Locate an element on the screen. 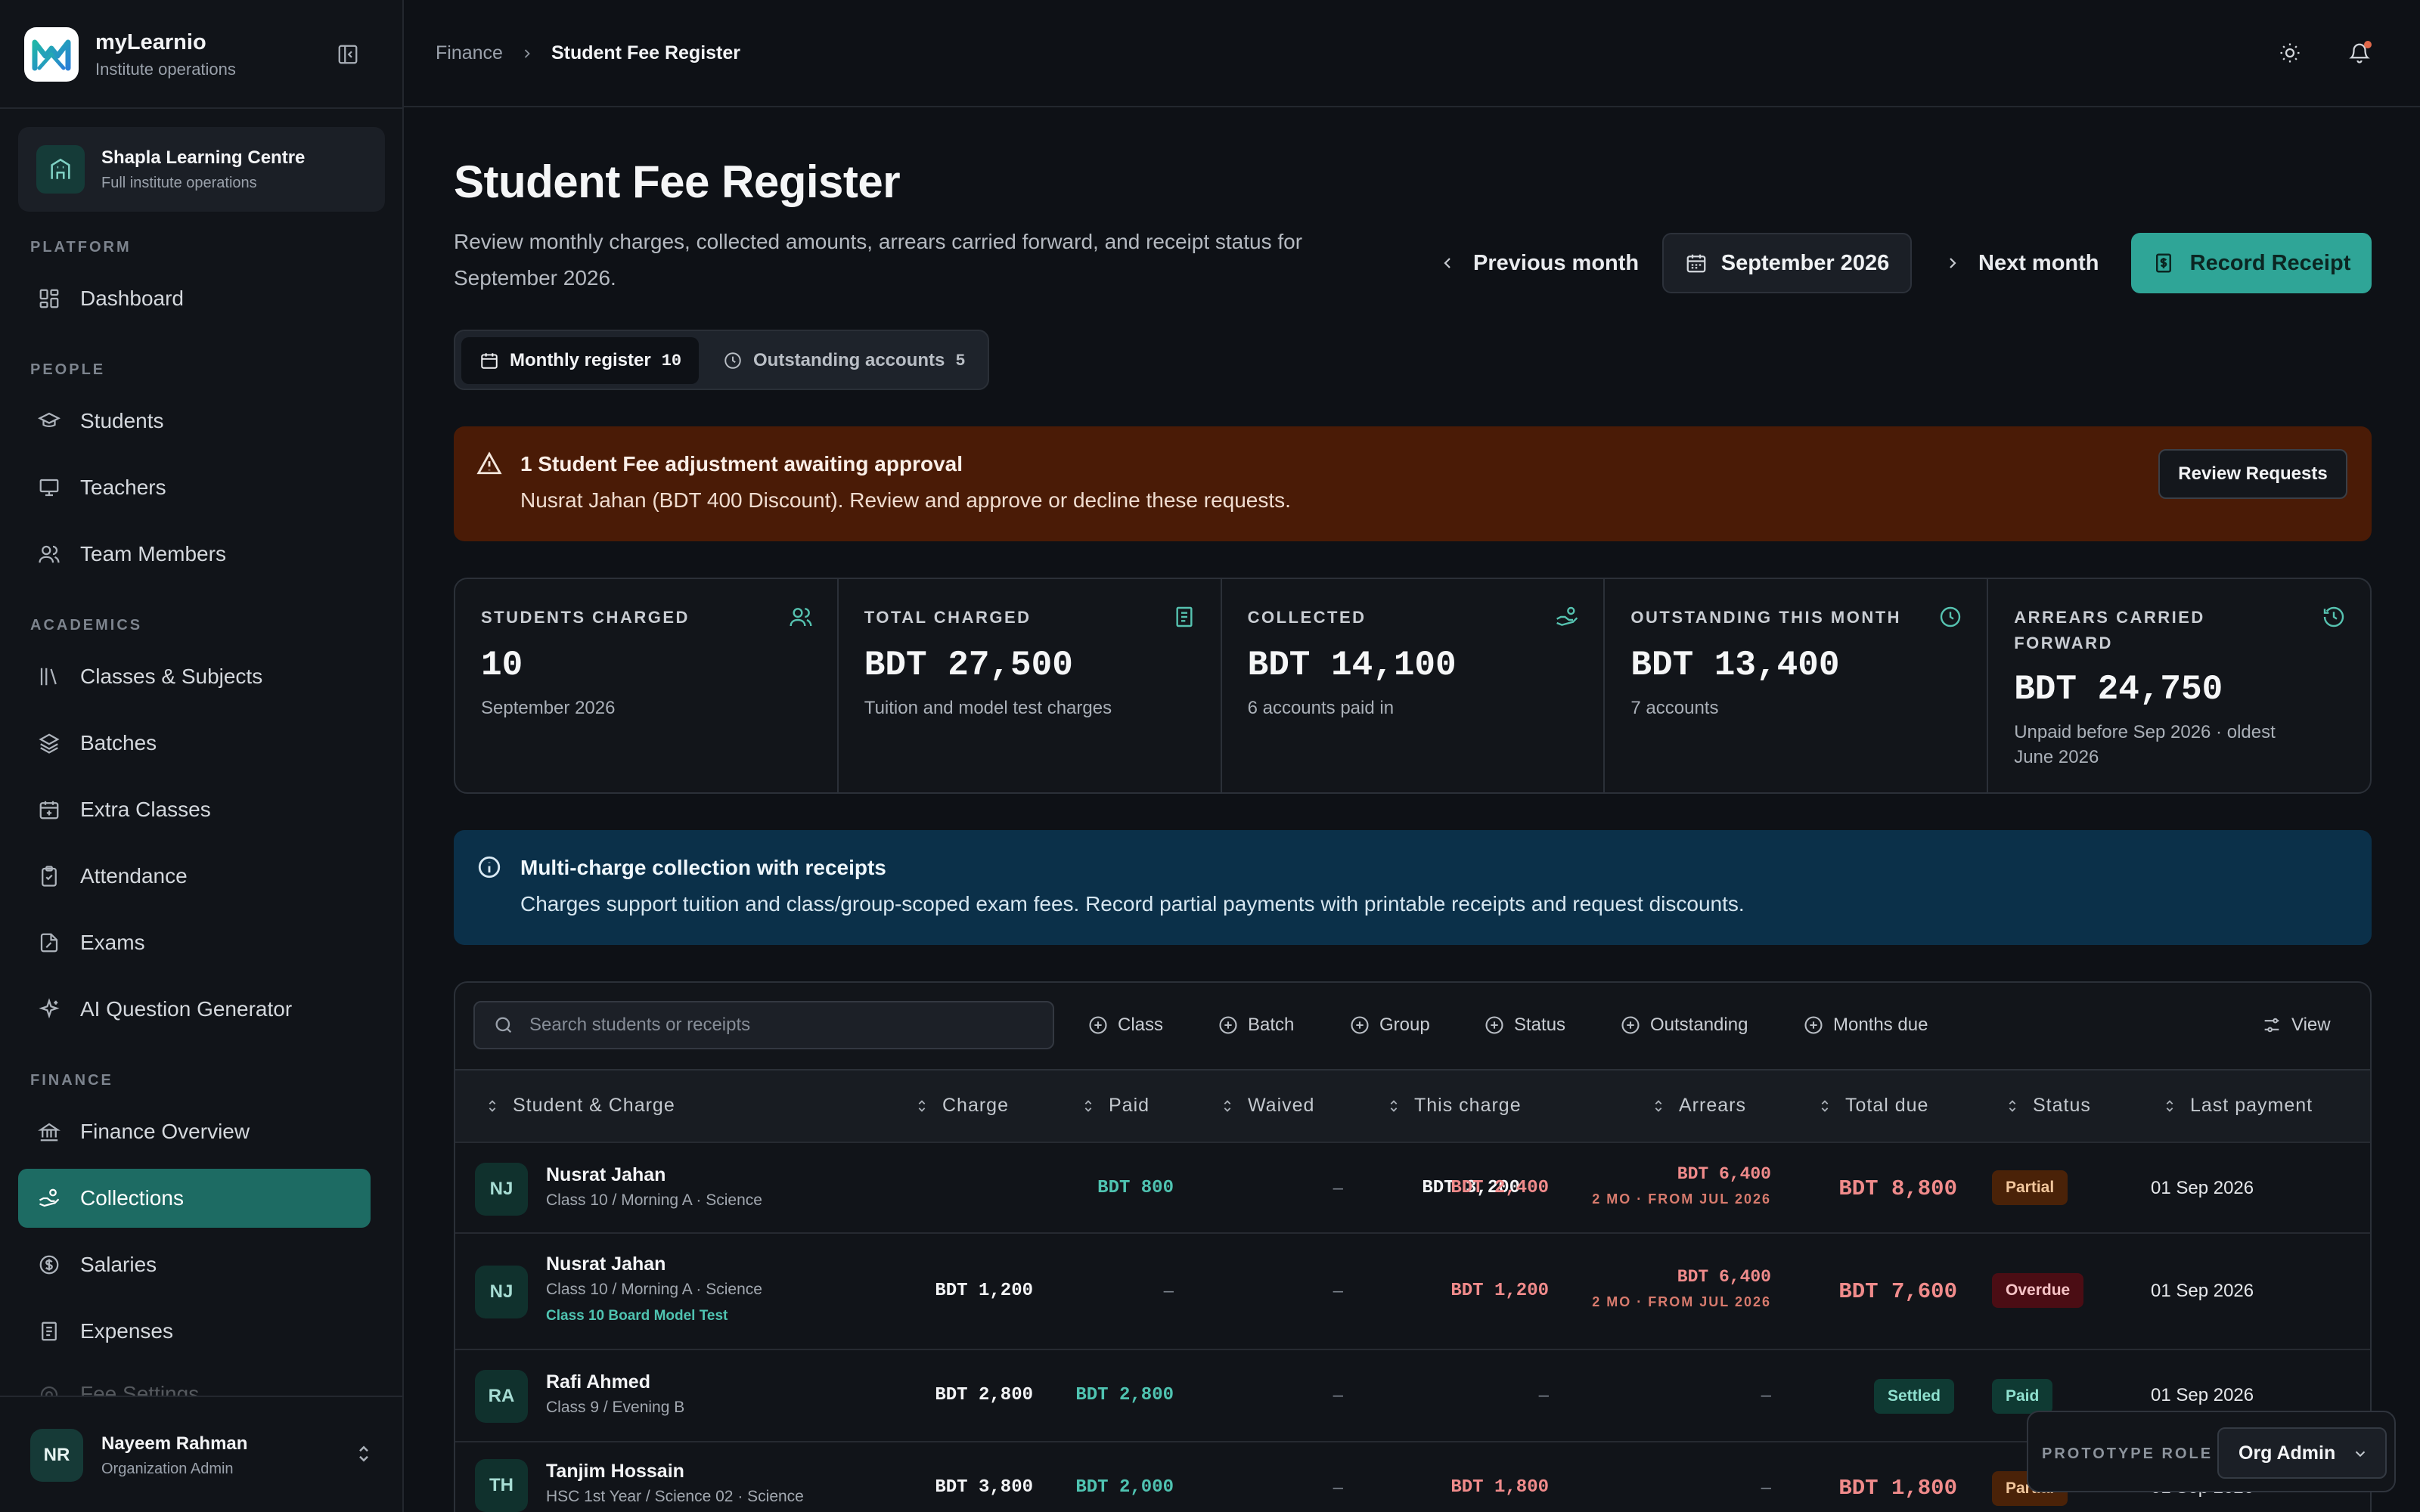 The height and width of the screenshot is (1512, 2420). kpi-label: ARREARS CARRIED FORWARD is located at coordinates (2109, 630).